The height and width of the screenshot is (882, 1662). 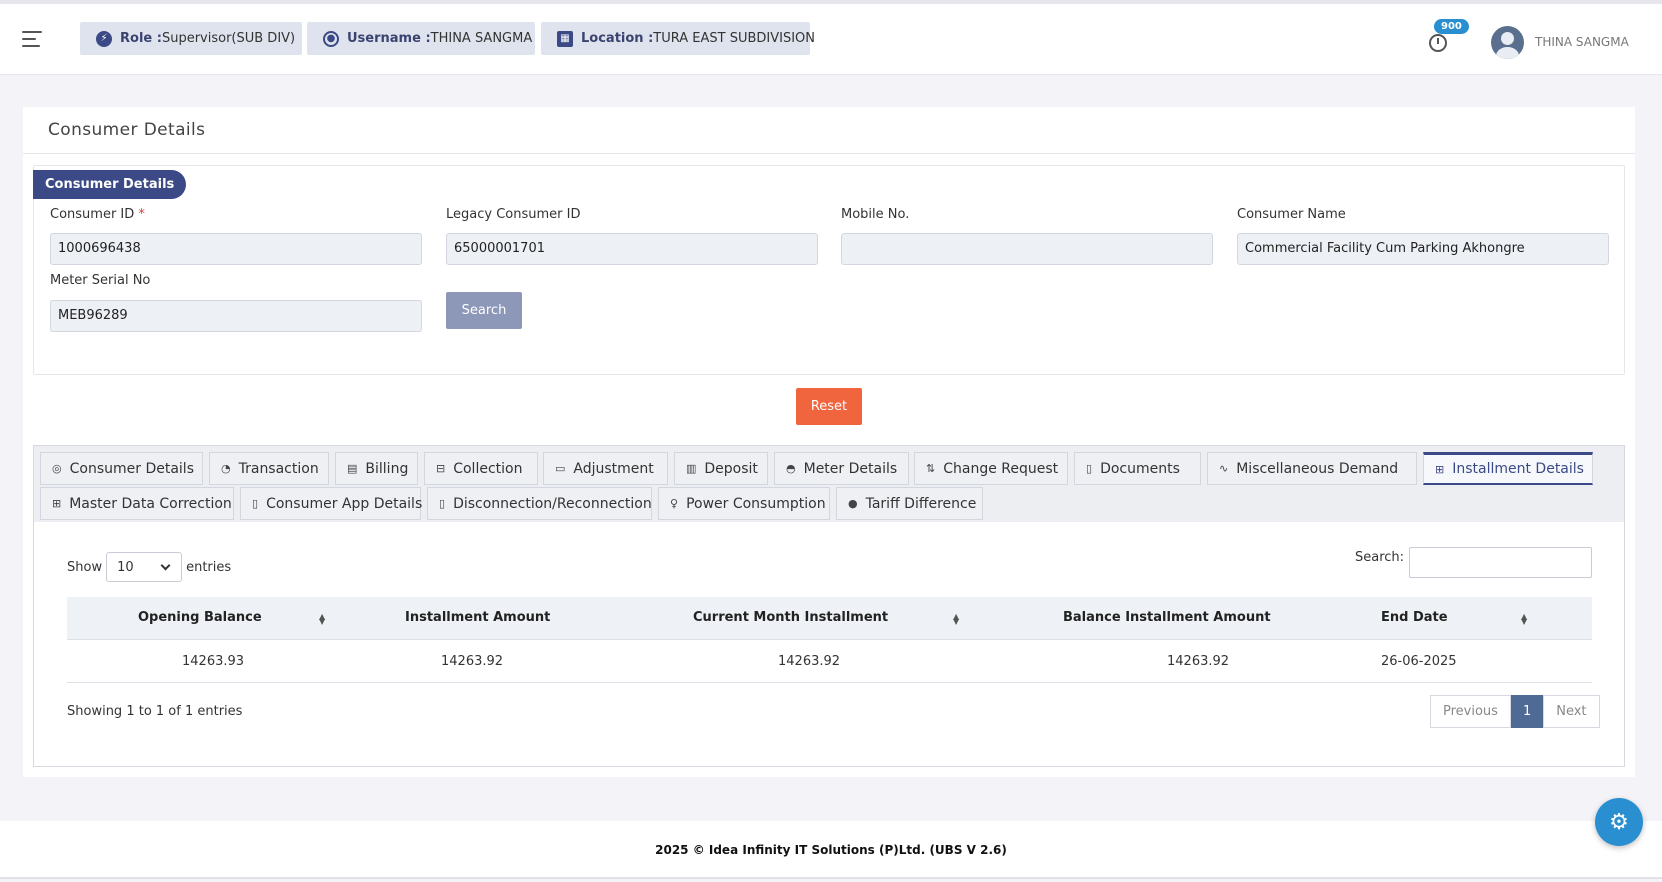 What do you see at coordinates (278, 468) in the screenshot?
I see `tab-label: Transaction` at bounding box center [278, 468].